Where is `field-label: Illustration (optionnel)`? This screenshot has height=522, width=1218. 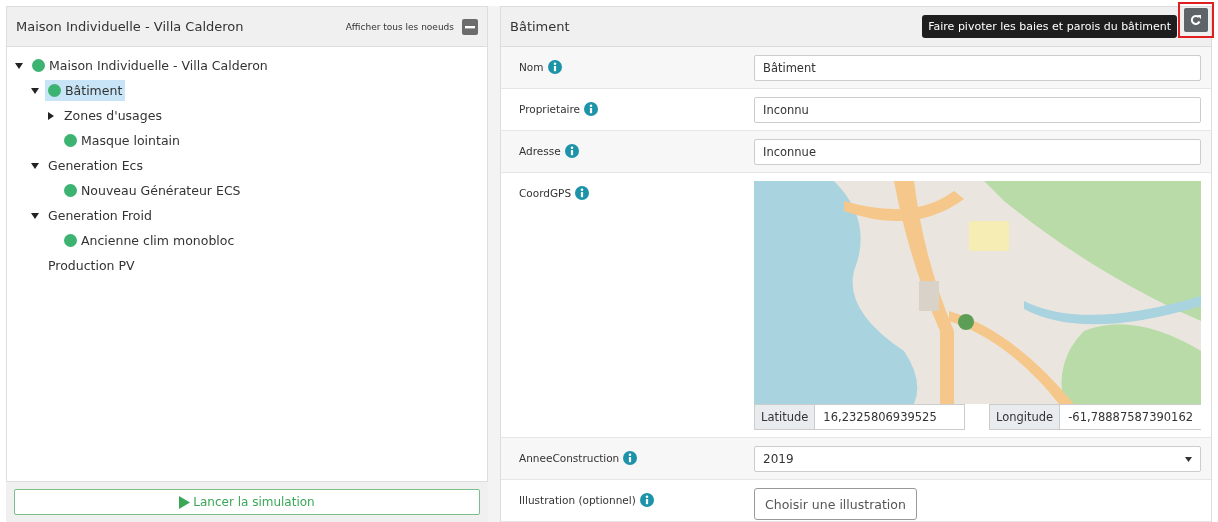
field-label: Illustration (optionnel) is located at coordinates (577, 500).